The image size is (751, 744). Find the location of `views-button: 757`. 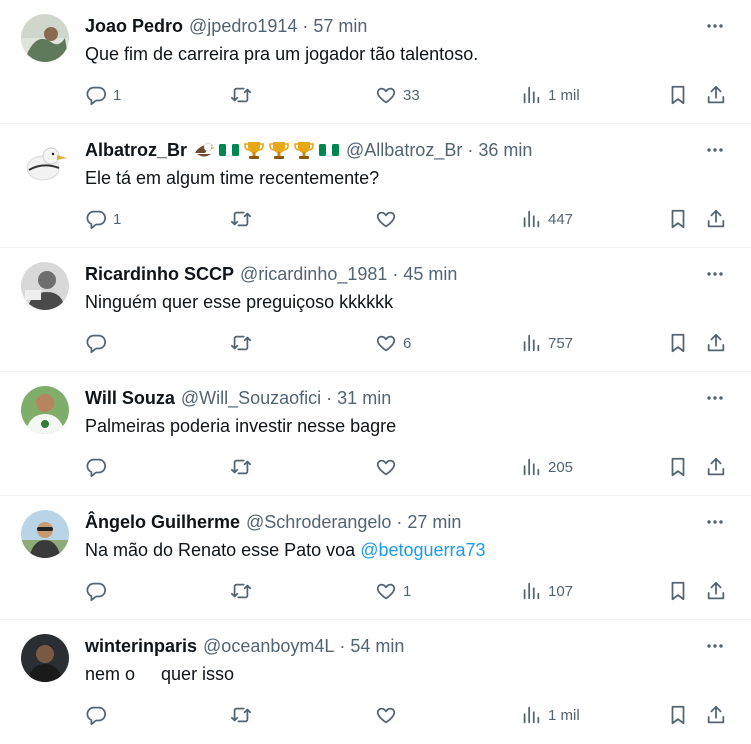

views-button: 757 is located at coordinates (546, 343).